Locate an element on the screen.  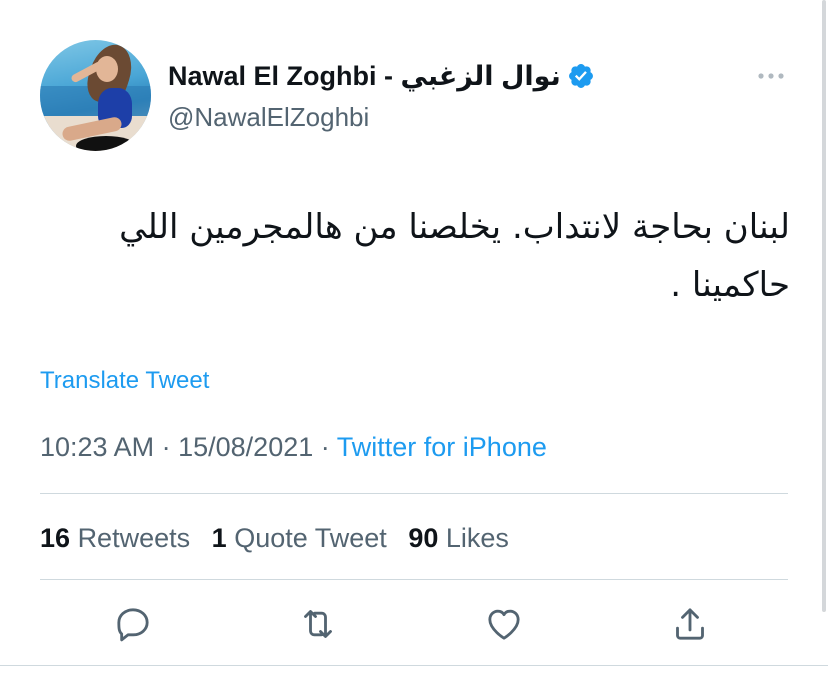
translate-tweet-link: Translate Tweet is located at coordinates (124, 381).